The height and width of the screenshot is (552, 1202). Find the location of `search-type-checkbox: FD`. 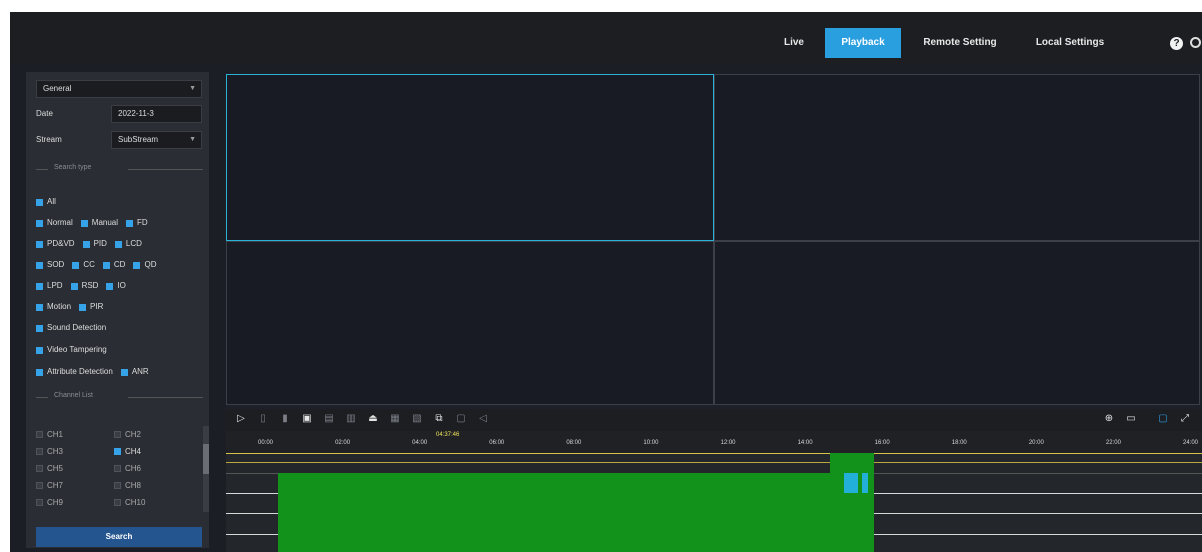

search-type-checkbox: FD is located at coordinates (137, 222).